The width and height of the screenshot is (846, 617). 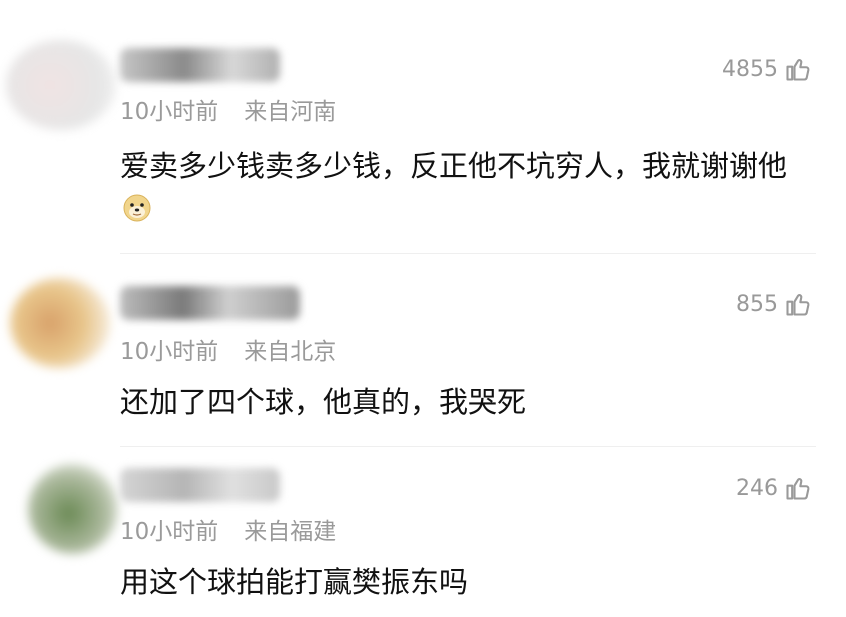 I want to click on like-button: 855, so click(x=774, y=304).